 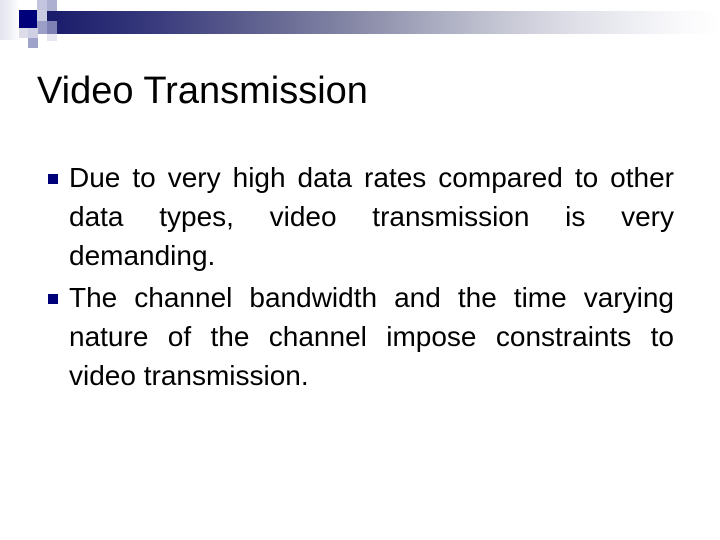 I want to click on slide-title: Video Transmission, so click(x=202, y=91).